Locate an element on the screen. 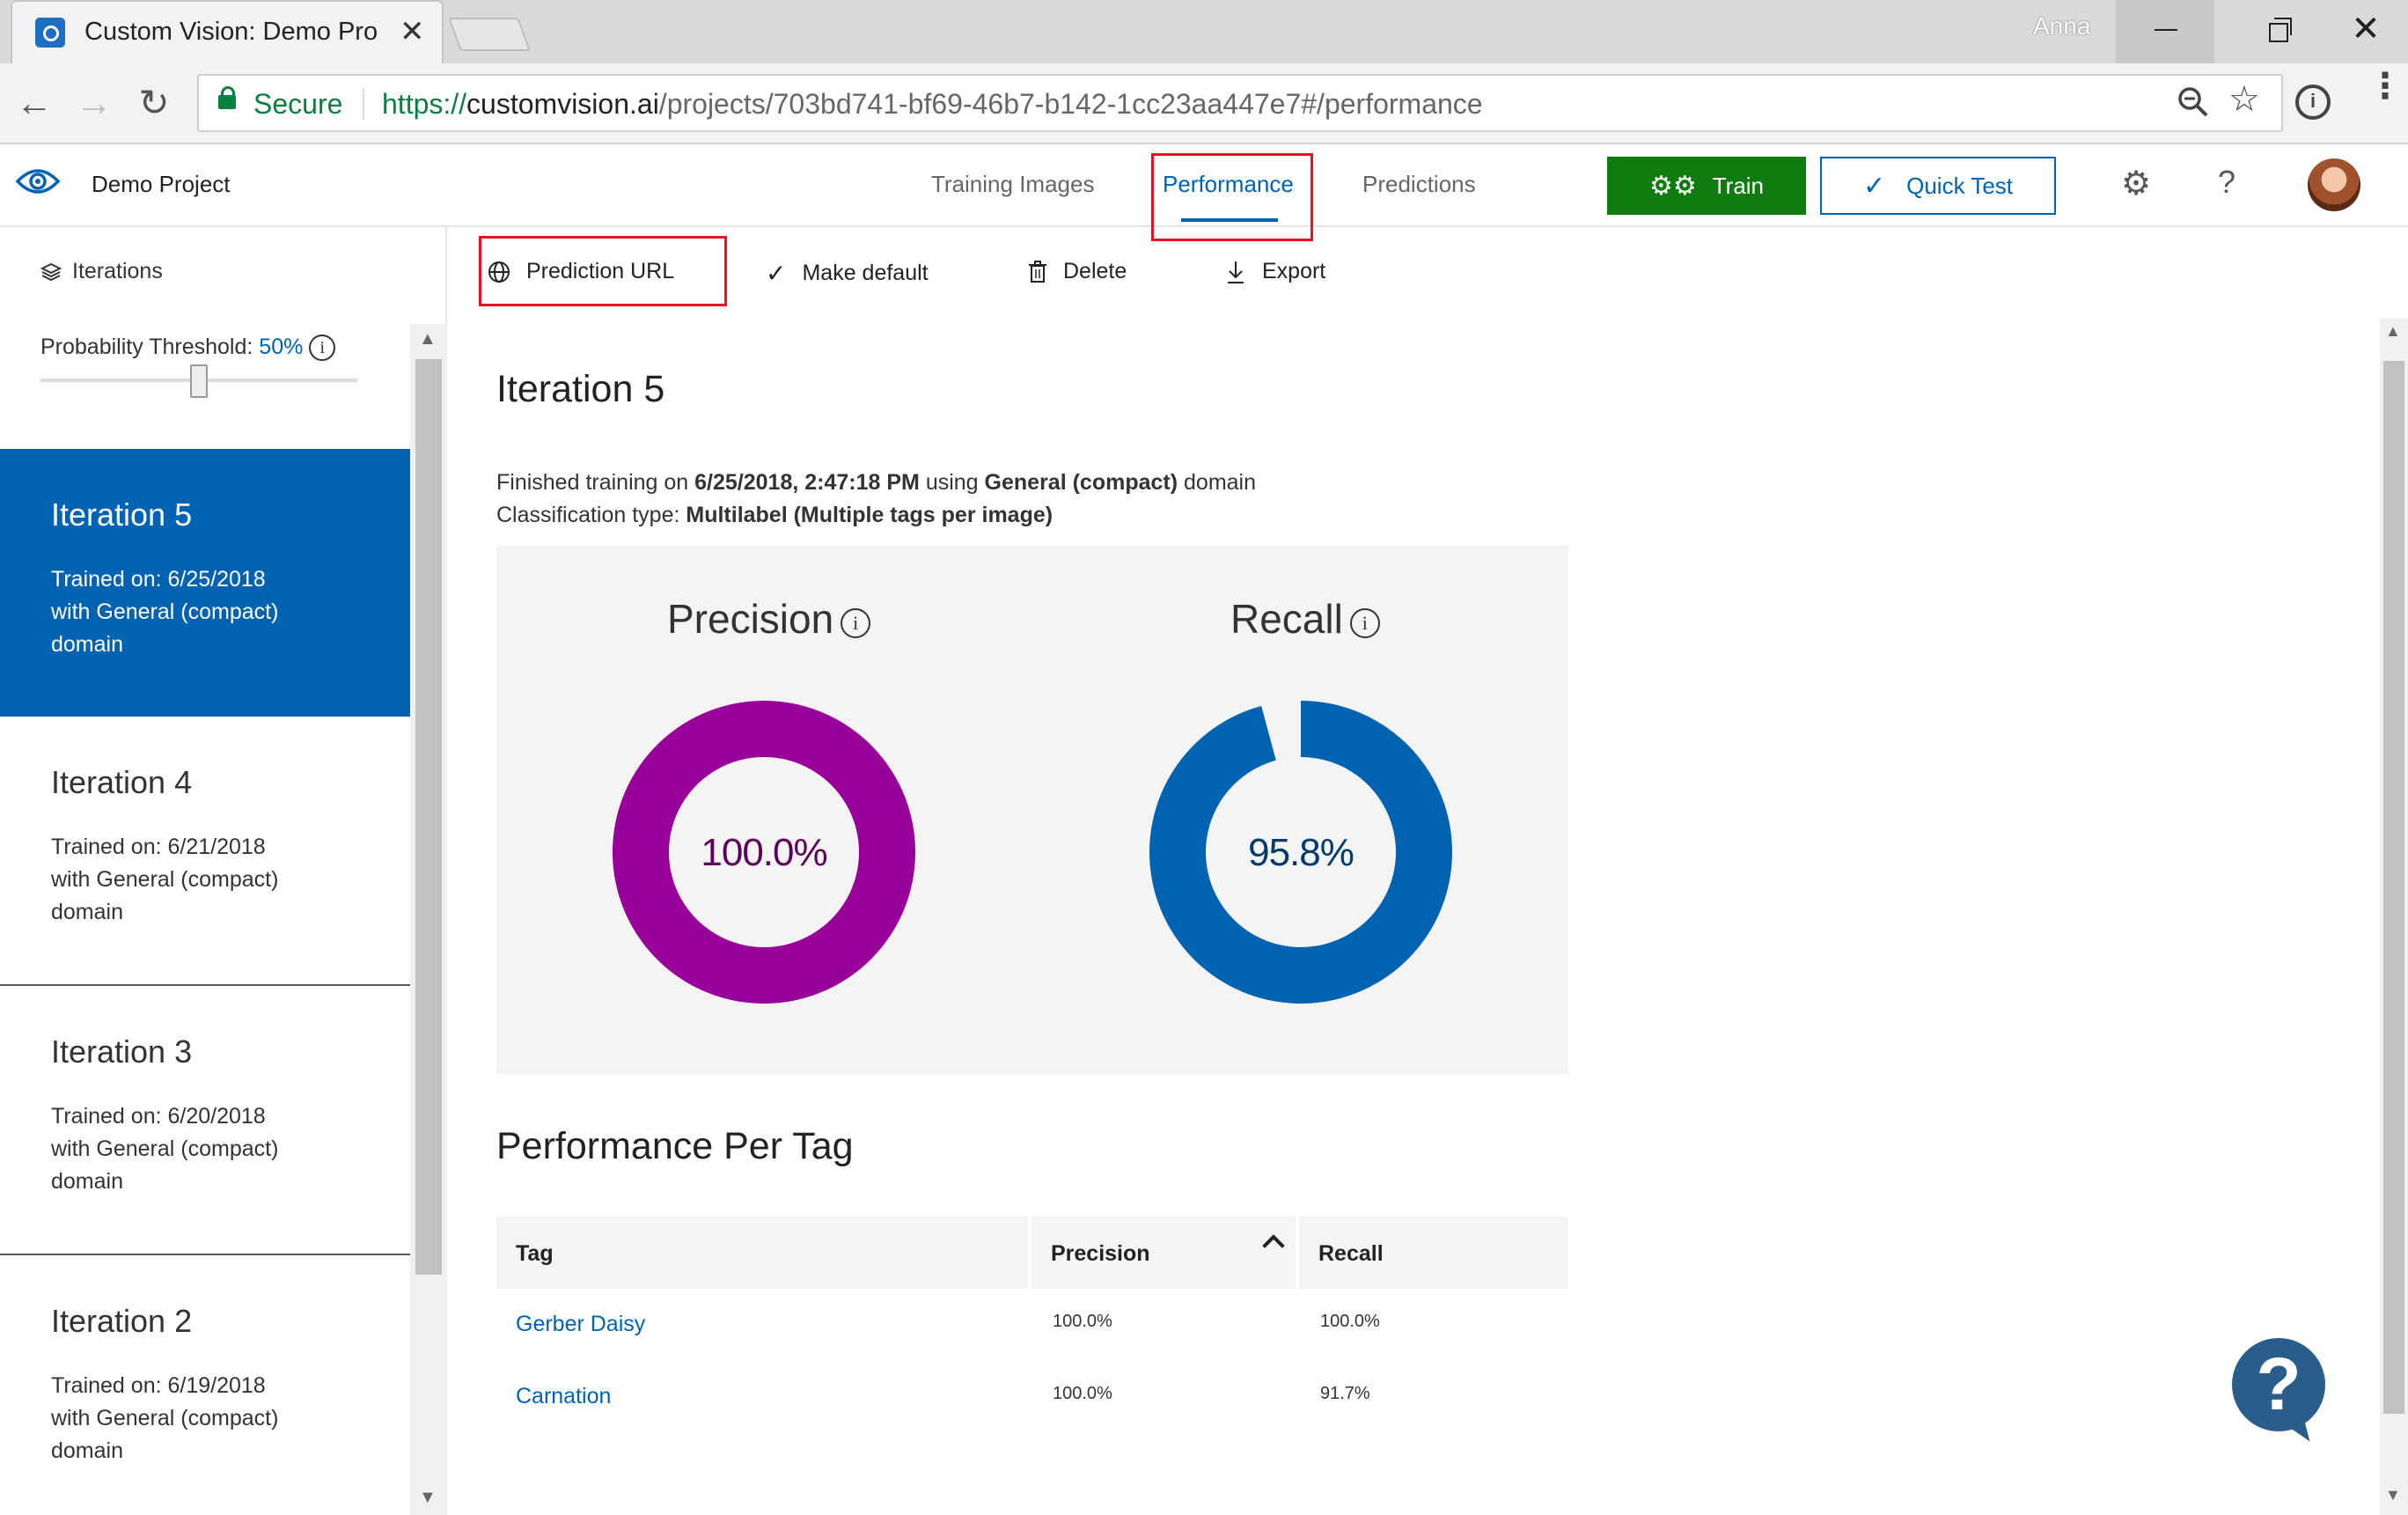  sidebar-scrollbar: ▲ ▼ is located at coordinates (428, 919).